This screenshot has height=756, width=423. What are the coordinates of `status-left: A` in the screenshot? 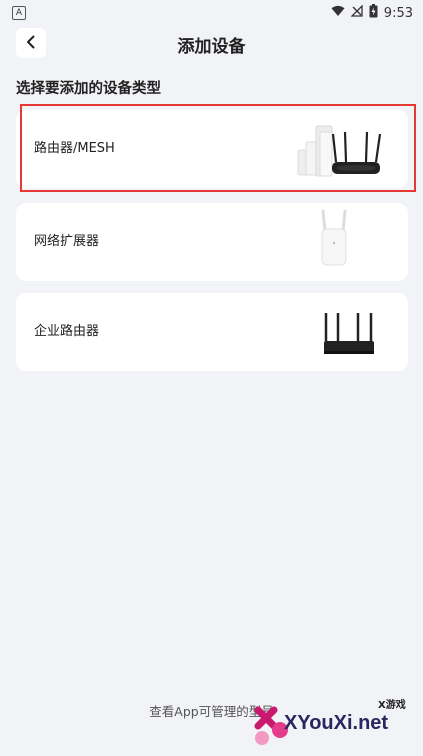 It's located at (19, 12).